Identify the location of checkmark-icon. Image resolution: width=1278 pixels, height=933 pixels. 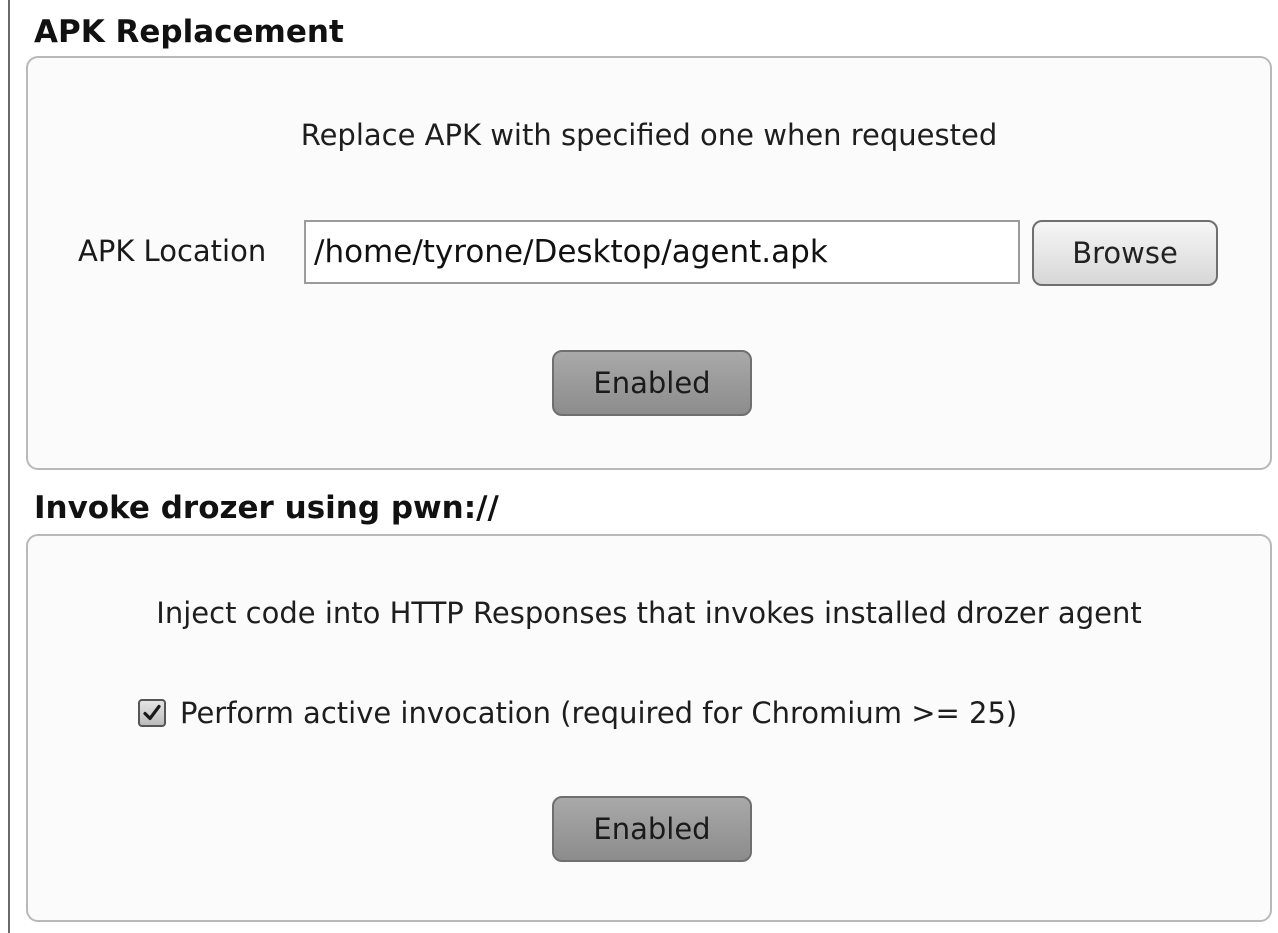
(152, 712).